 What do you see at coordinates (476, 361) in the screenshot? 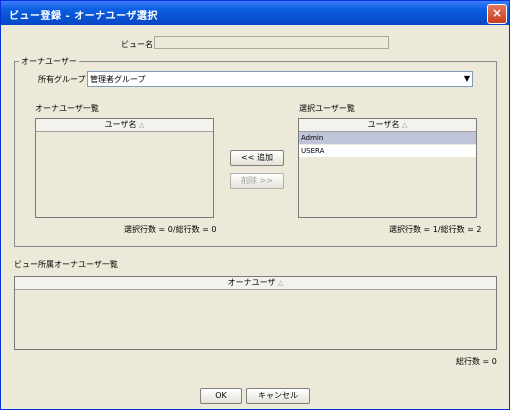
I see `bottom-list-status: 総行数 = 0` at bounding box center [476, 361].